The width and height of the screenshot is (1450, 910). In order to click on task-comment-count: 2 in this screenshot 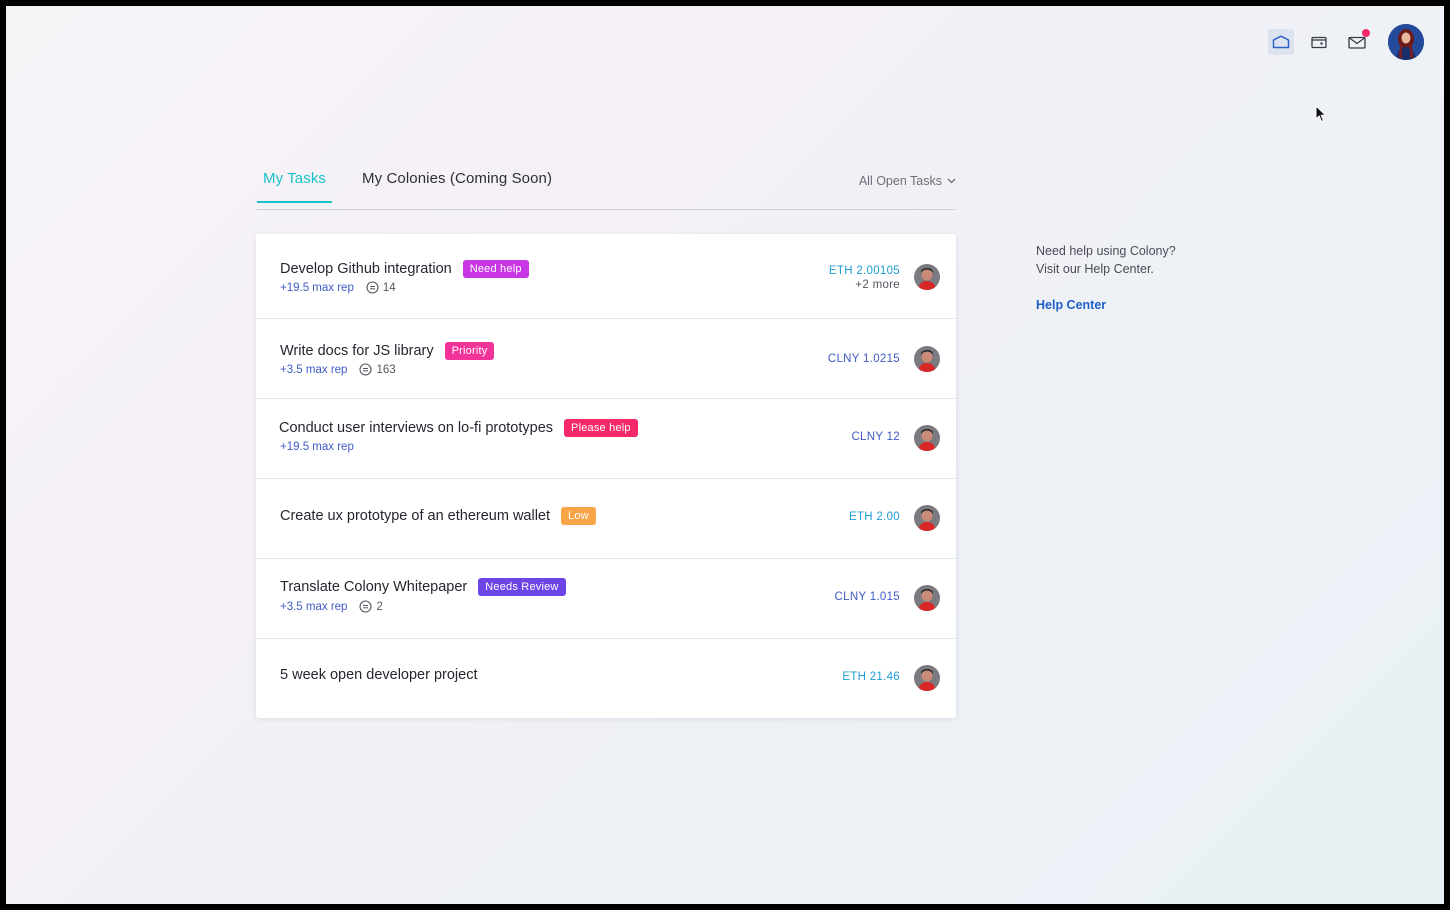, I will do `click(379, 606)`.